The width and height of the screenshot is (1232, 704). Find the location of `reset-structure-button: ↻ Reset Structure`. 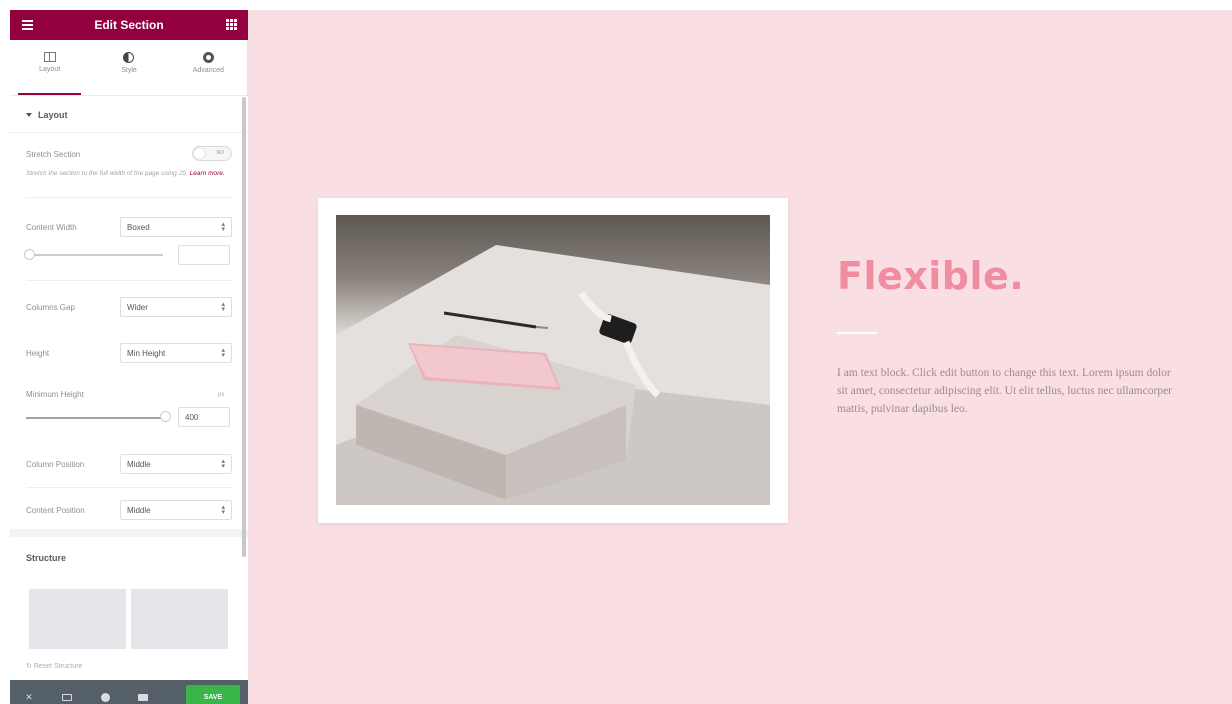

reset-structure-button: ↻ Reset Structure is located at coordinates (54, 666).